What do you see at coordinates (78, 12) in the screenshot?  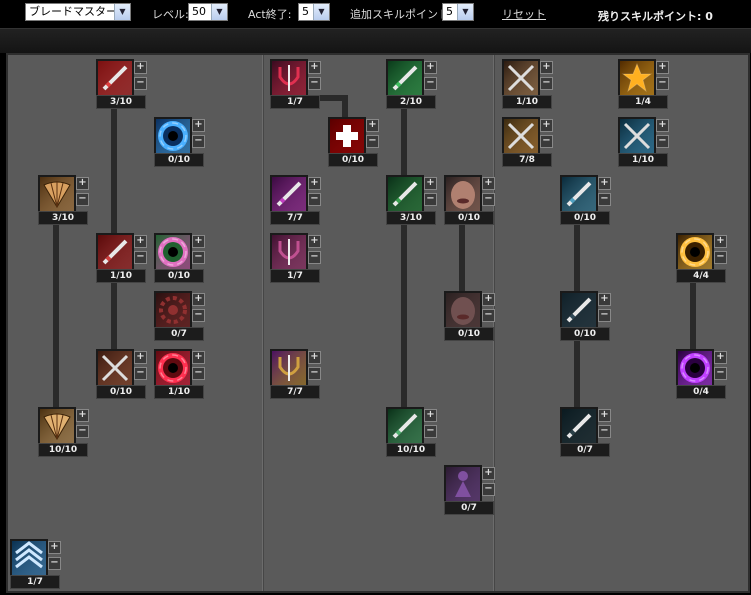 I see `class-select: ブレードマスター ▼` at bounding box center [78, 12].